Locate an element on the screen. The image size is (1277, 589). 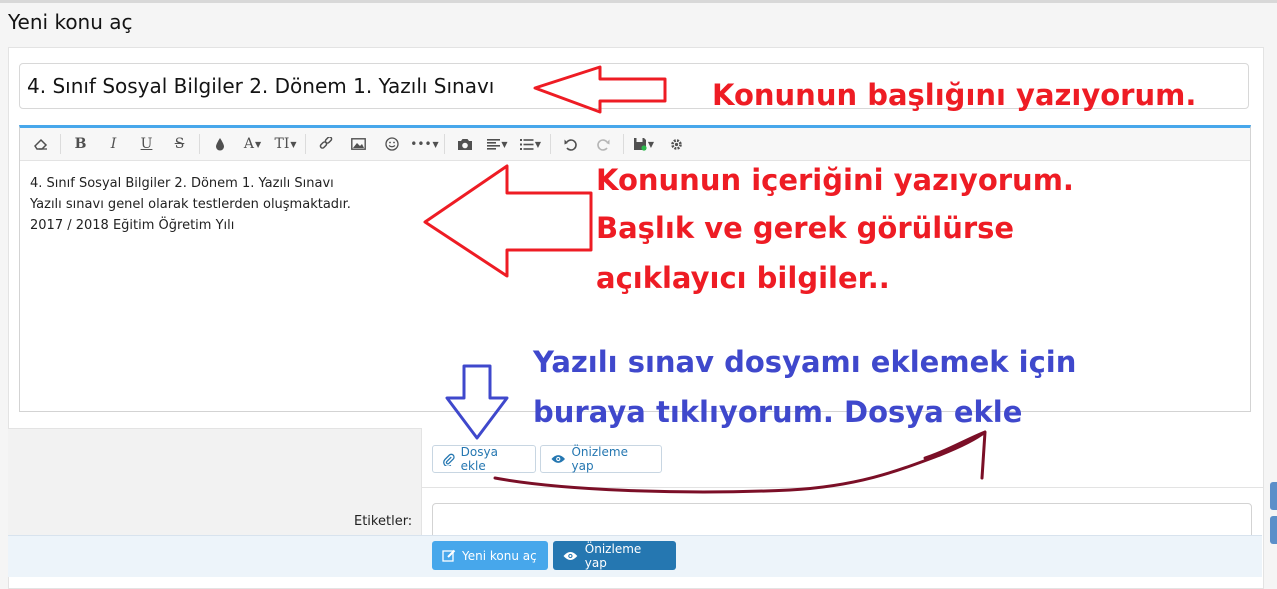
down-arrow-icon is located at coordinates (477, 402).